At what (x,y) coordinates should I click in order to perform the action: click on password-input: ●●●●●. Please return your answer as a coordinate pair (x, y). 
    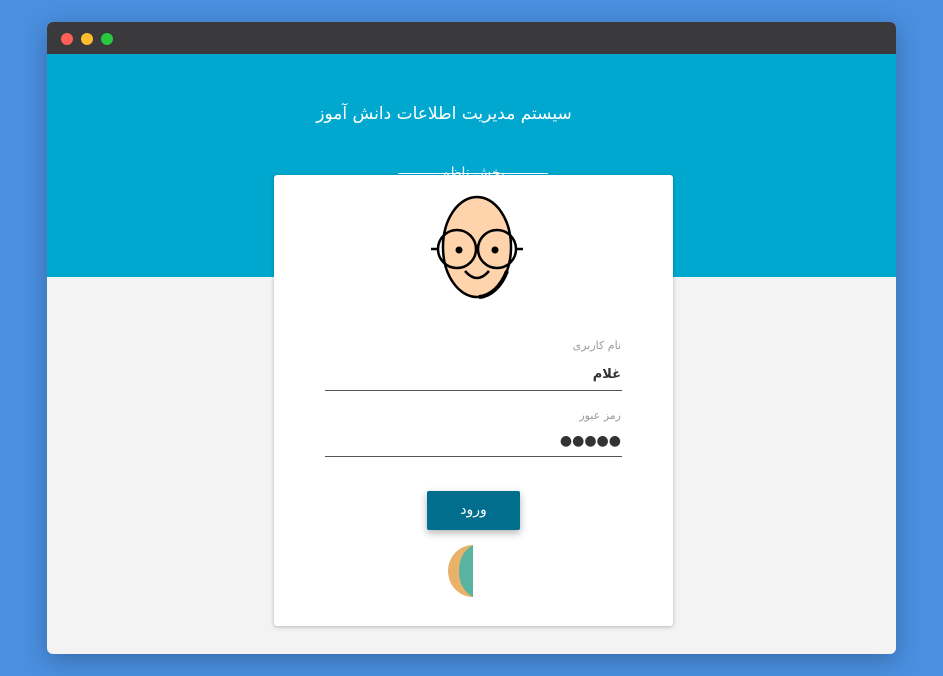
    Looking at the image, I should click on (473, 441).